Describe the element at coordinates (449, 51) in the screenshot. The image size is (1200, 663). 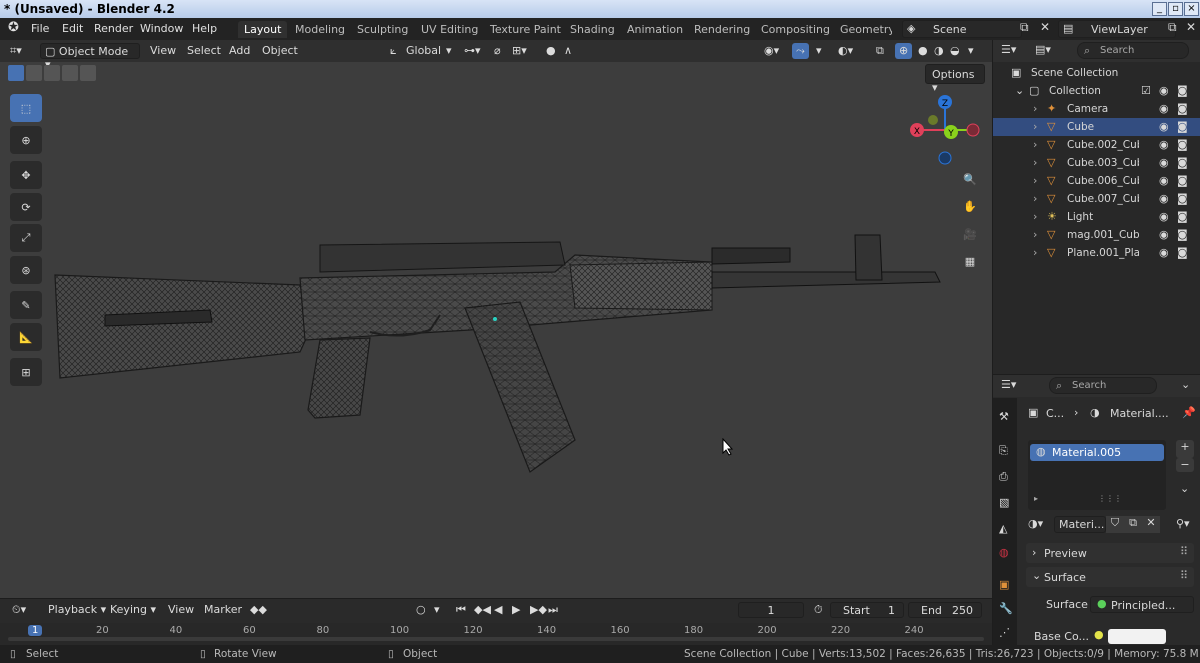
I see `orientation-chevron-icon: ▾` at that location.